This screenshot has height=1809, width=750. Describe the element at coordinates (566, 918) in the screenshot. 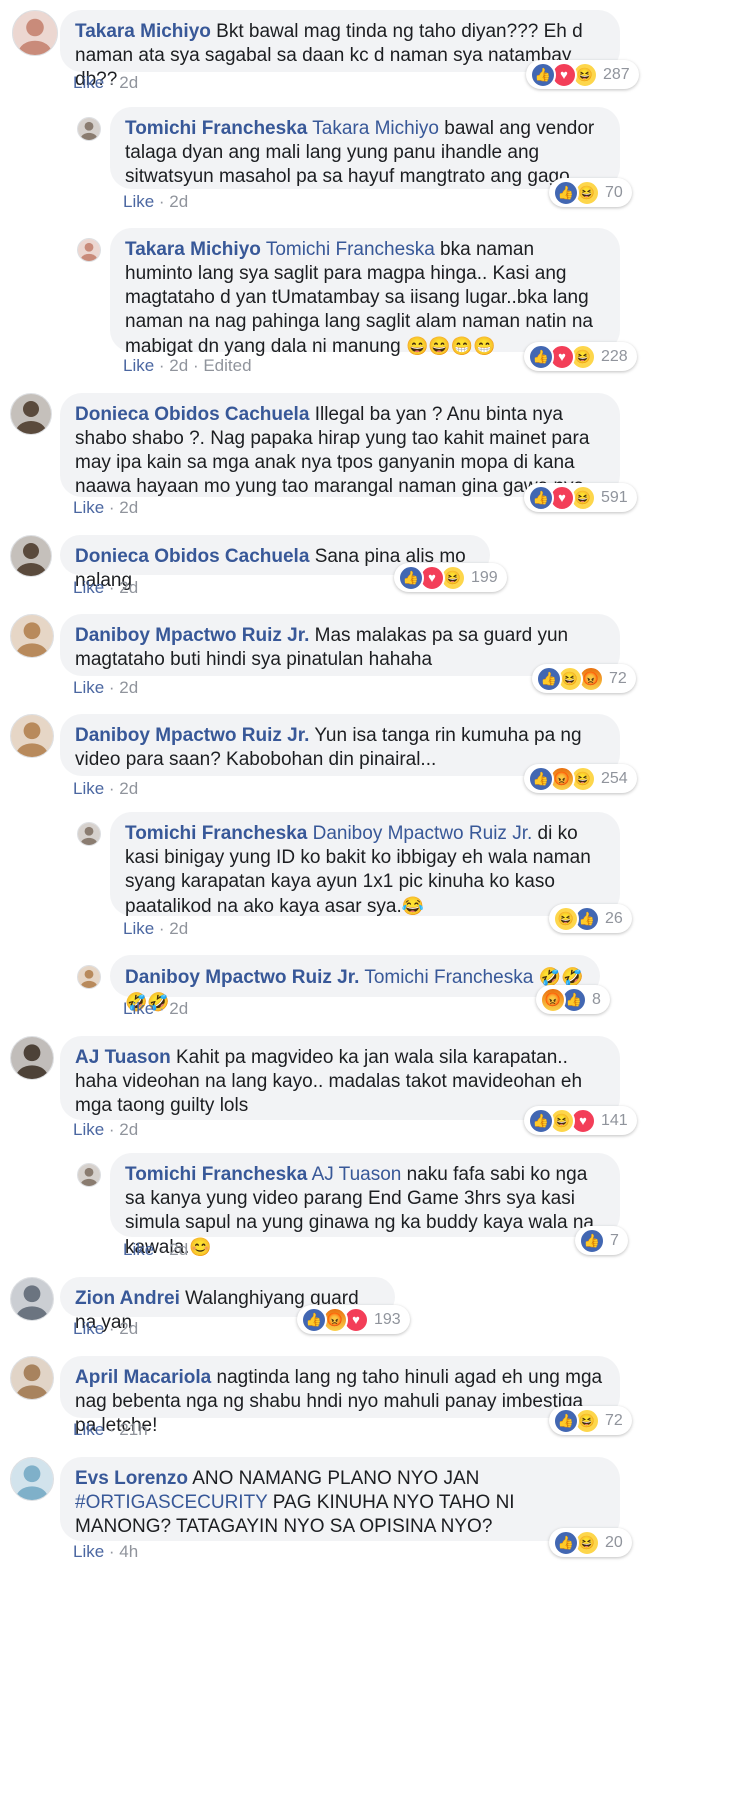

I see `haha-icon: 😆` at that location.